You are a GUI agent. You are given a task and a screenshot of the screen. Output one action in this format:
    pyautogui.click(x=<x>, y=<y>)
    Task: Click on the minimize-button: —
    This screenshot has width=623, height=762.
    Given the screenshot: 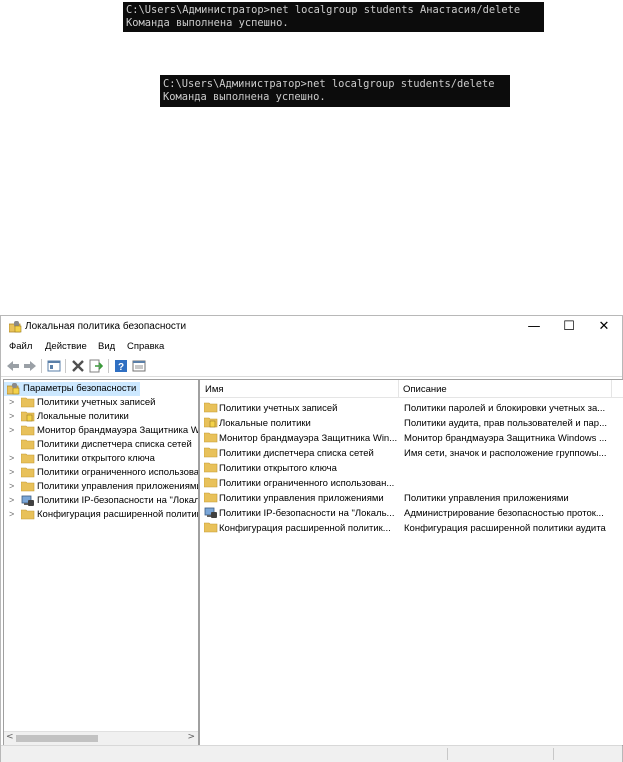 What is the action you would take?
    pyautogui.click(x=534, y=327)
    